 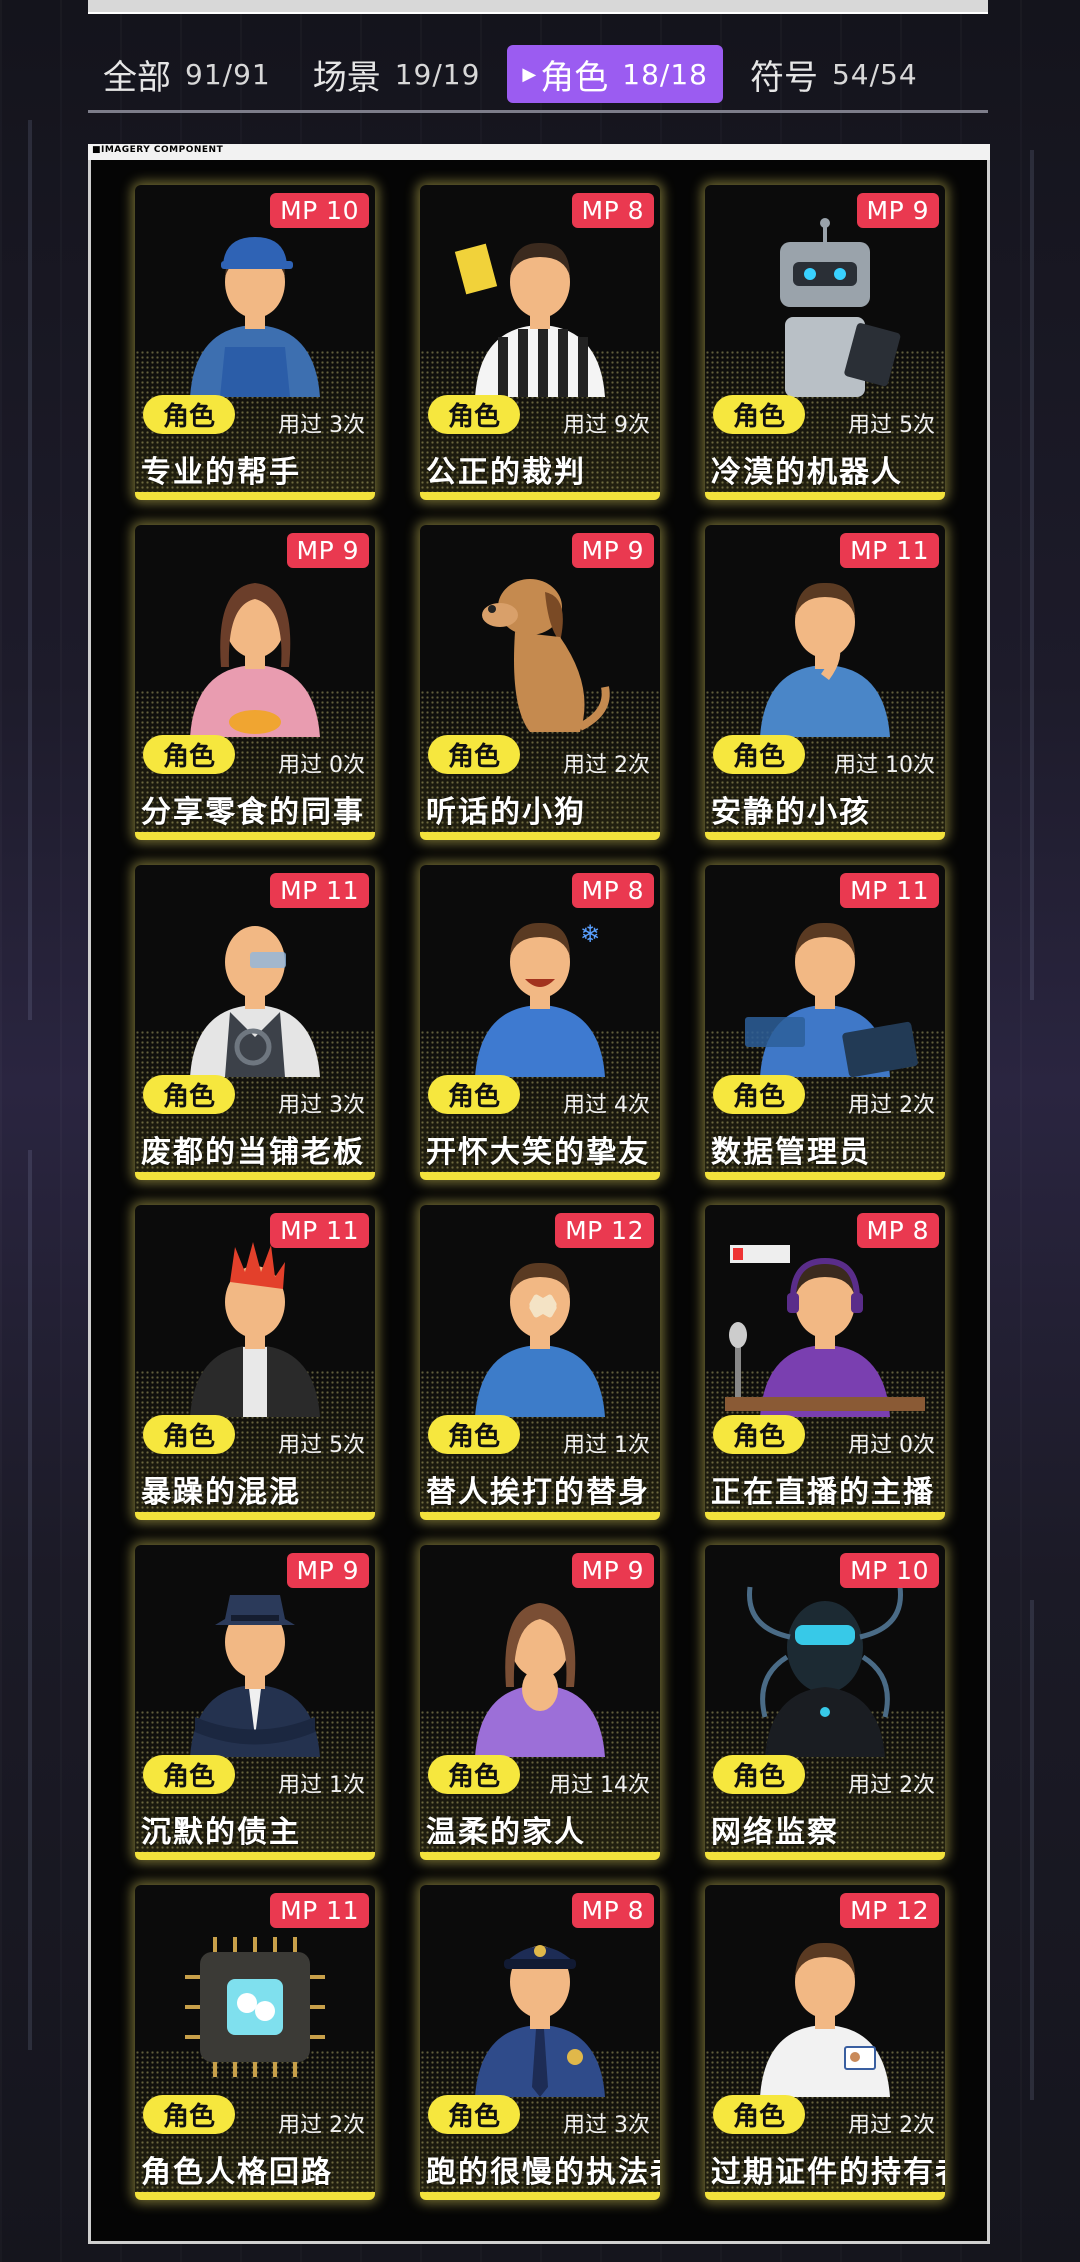 I want to click on robot-icon, so click(x=825, y=302).